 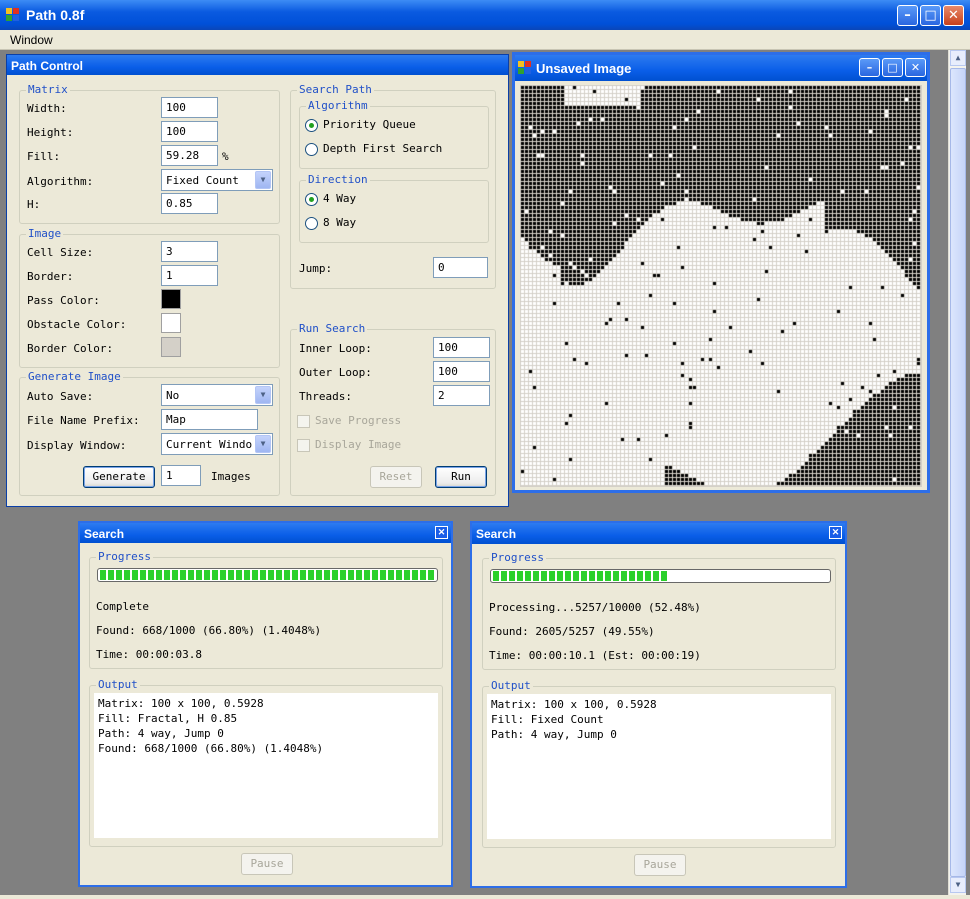 What do you see at coordinates (50, 132) in the screenshot?
I see `height-label: Height:` at bounding box center [50, 132].